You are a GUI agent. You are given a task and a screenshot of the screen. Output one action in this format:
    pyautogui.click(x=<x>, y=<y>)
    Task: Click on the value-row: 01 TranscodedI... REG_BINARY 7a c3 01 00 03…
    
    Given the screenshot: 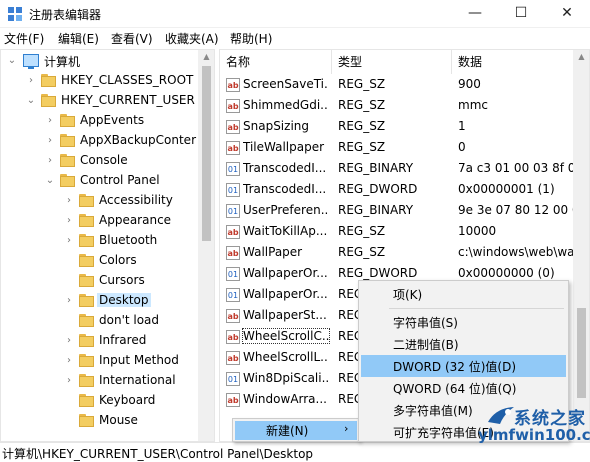 What is the action you would take?
    pyautogui.click(x=404, y=169)
    